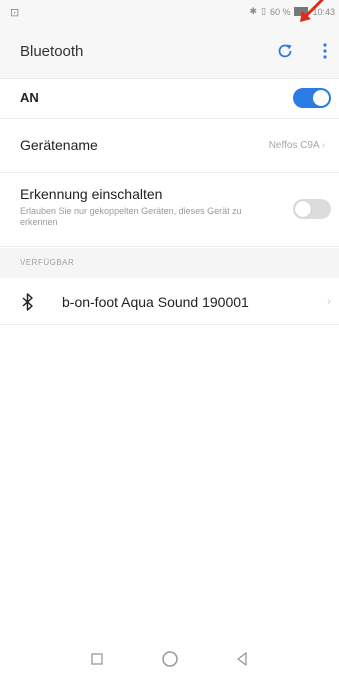  What do you see at coordinates (296, 145) in the screenshot?
I see `device-name-value: Neffos C9A ›` at bounding box center [296, 145].